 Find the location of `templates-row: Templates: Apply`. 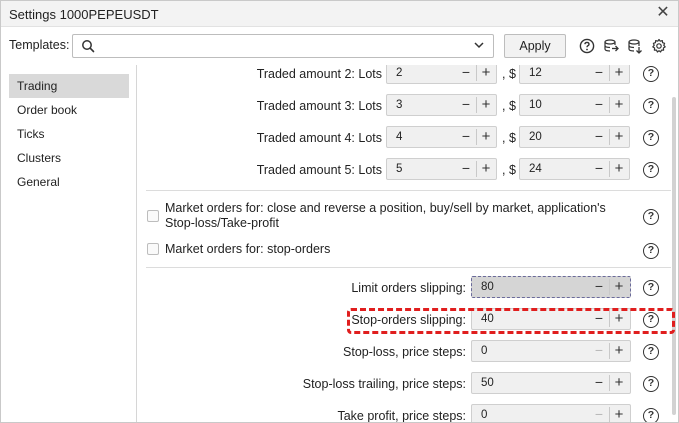

templates-row: Templates: Apply is located at coordinates (339, 46).